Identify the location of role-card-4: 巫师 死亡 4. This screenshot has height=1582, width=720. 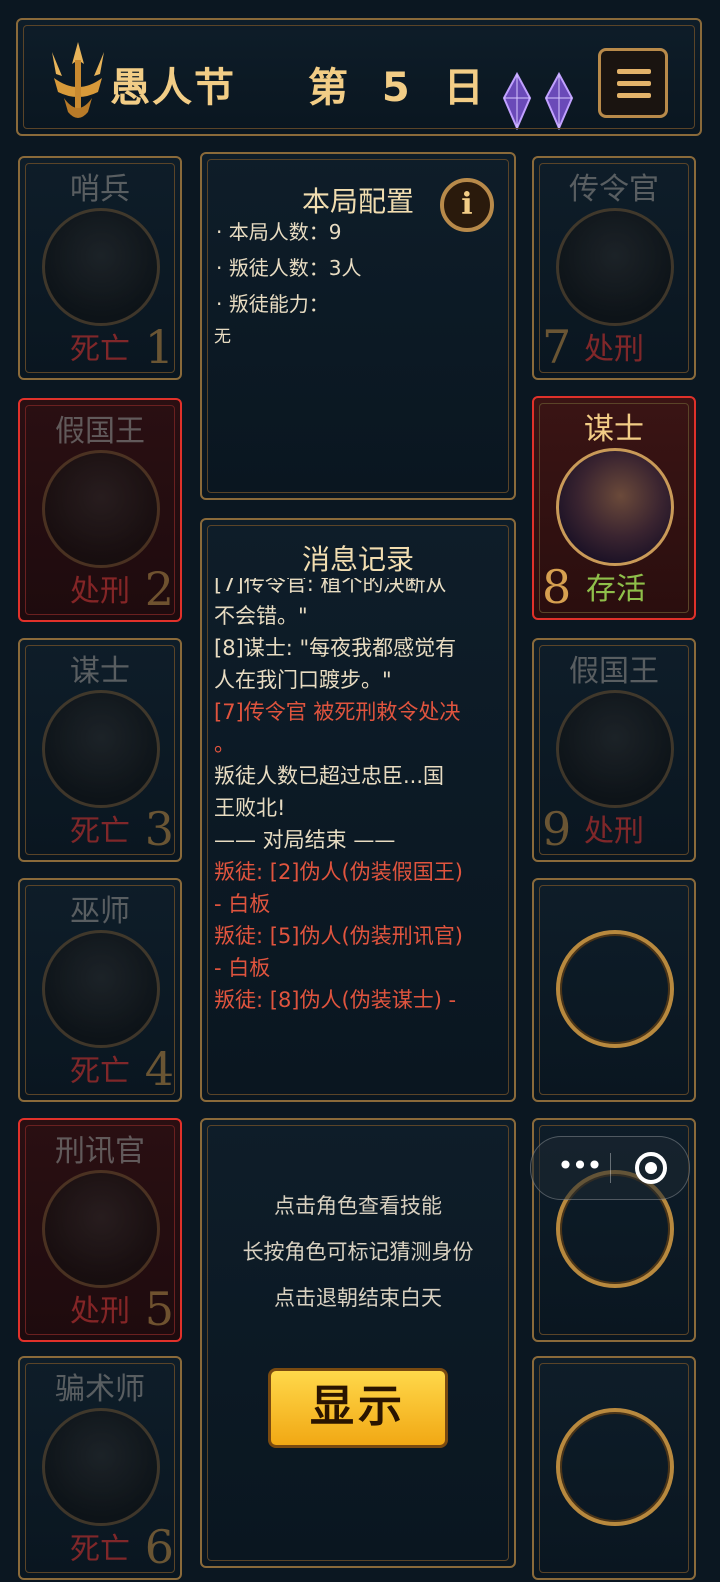
(100, 990).